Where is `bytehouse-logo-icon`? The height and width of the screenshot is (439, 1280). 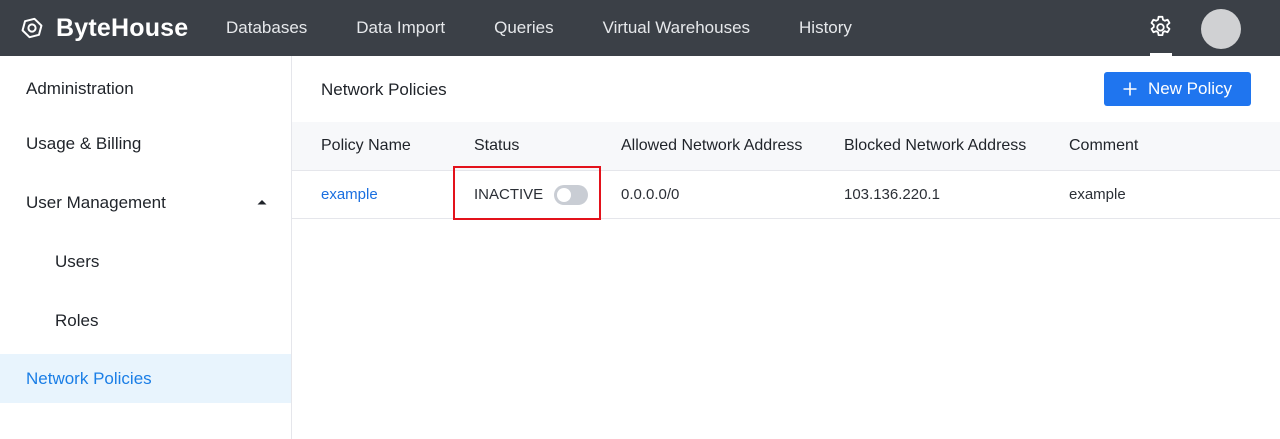 bytehouse-logo-icon is located at coordinates (32, 28).